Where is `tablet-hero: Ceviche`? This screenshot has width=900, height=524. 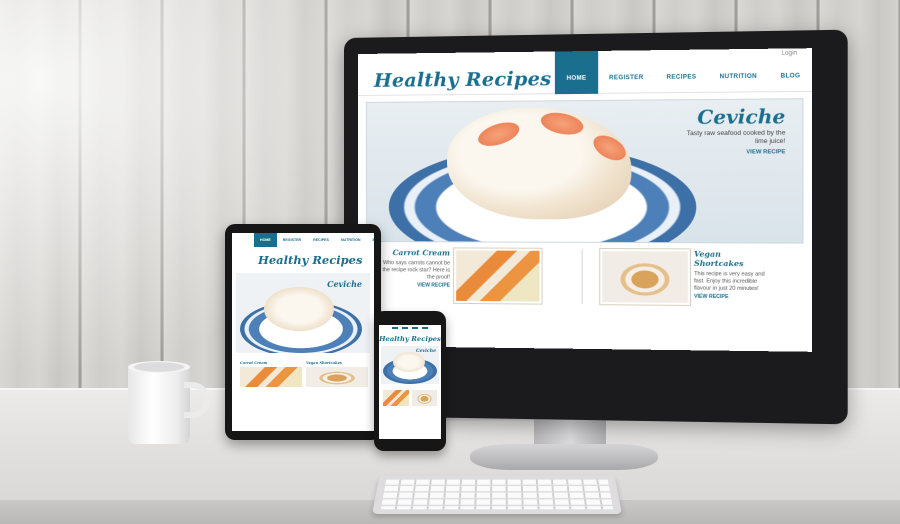 tablet-hero: Ceviche is located at coordinates (303, 313).